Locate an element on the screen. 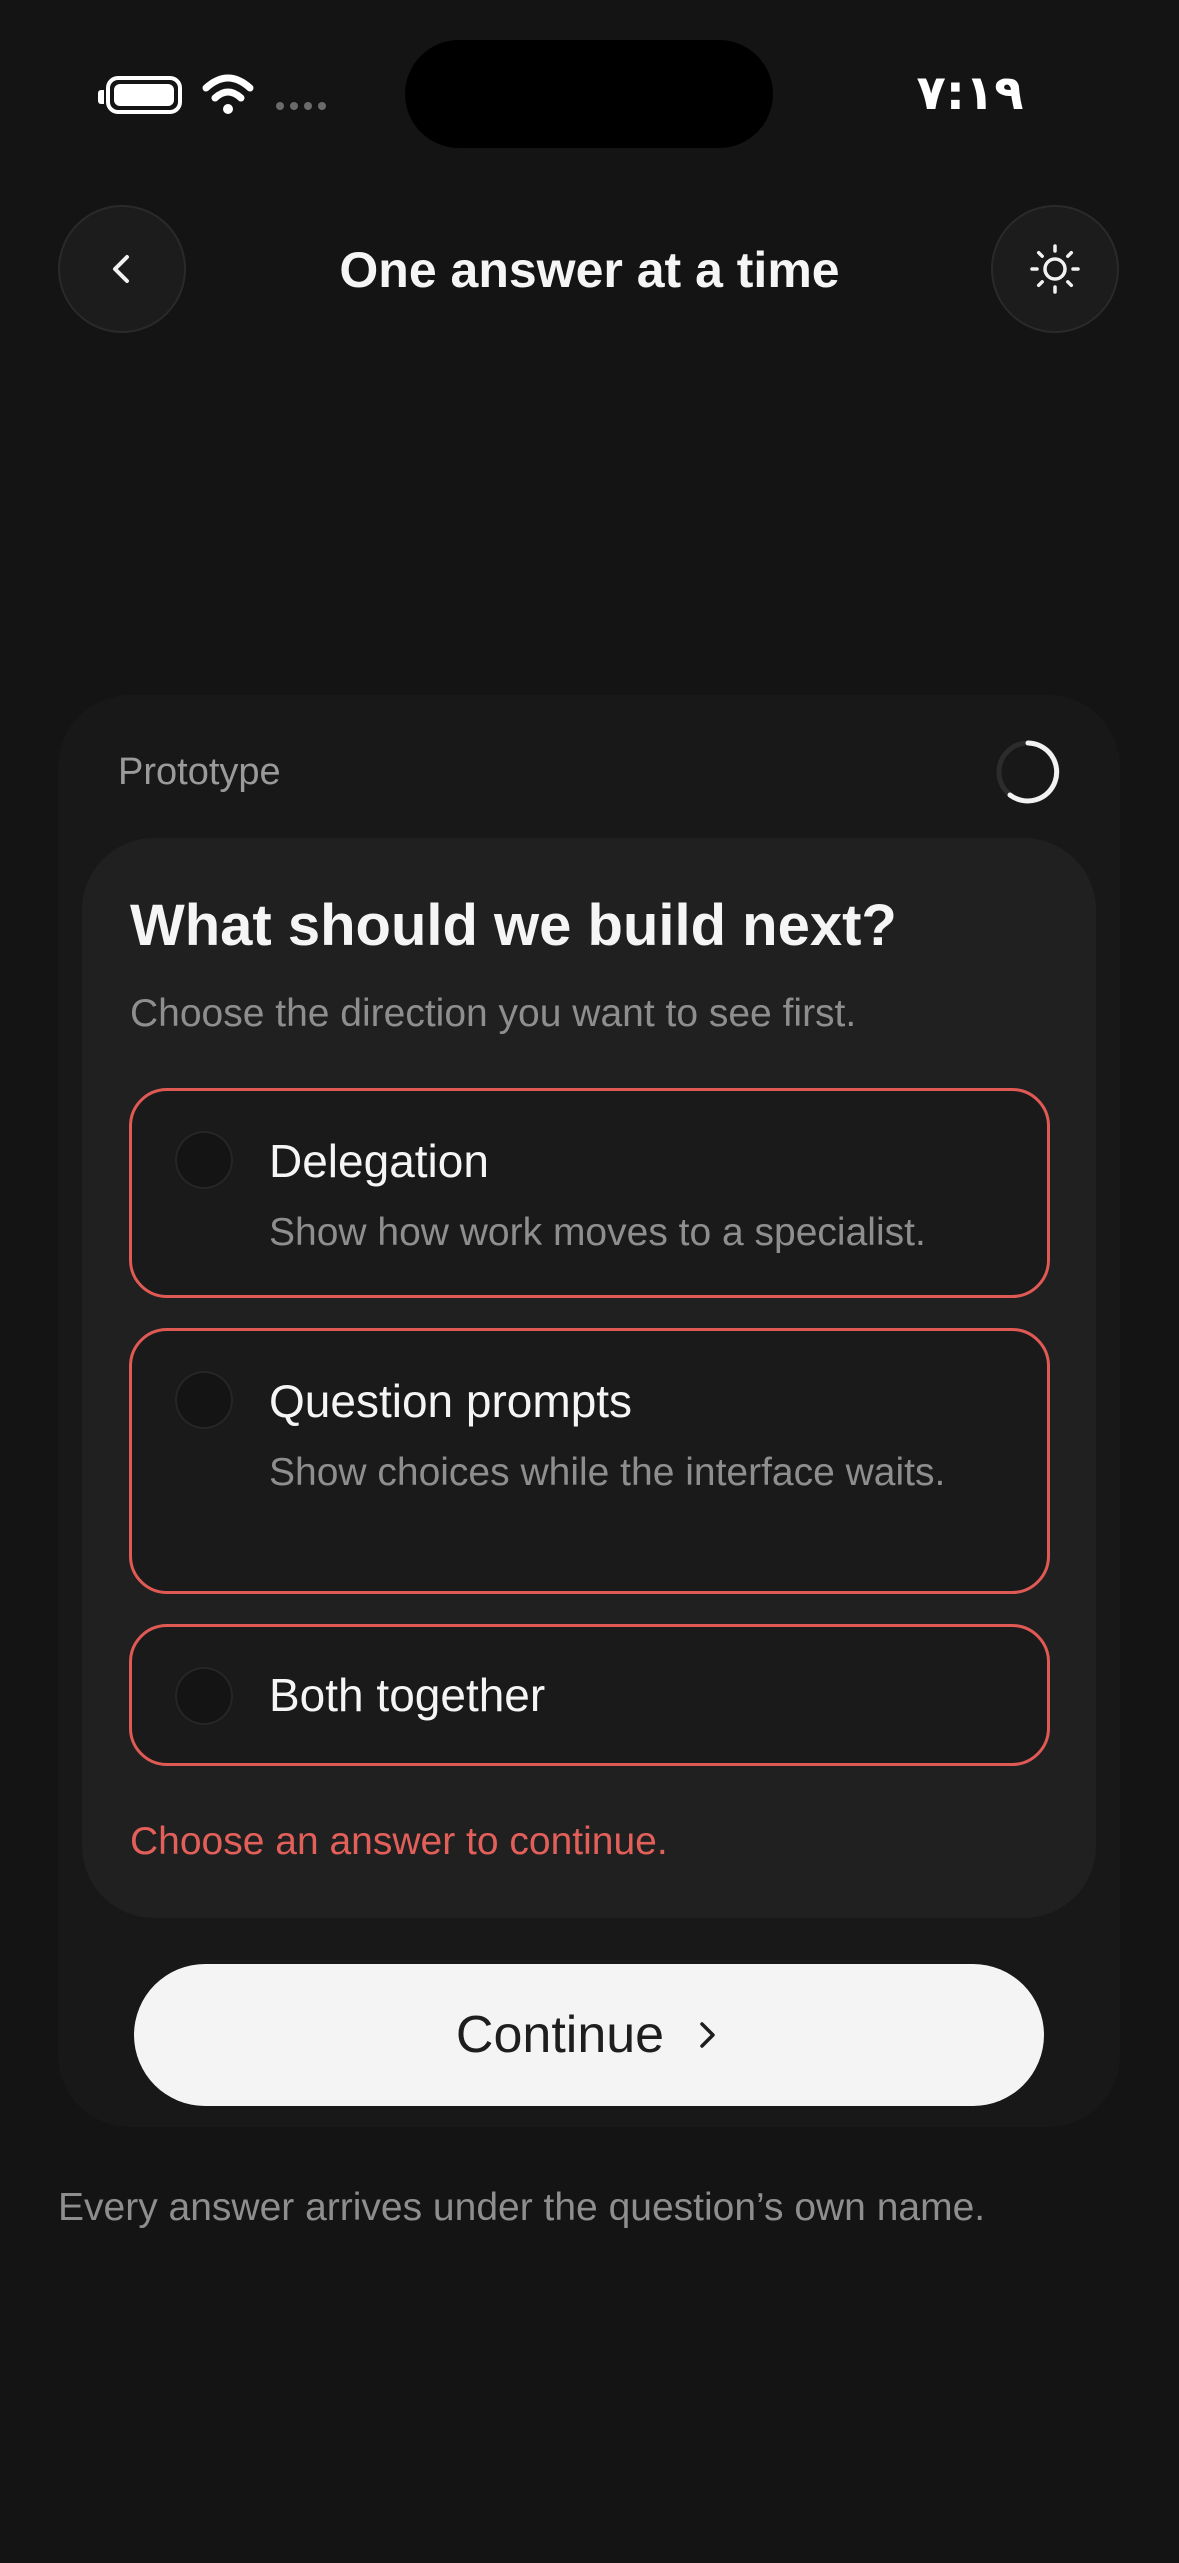 This screenshot has width=1179, height=2563. wifi-icon is located at coordinates (228, 94).